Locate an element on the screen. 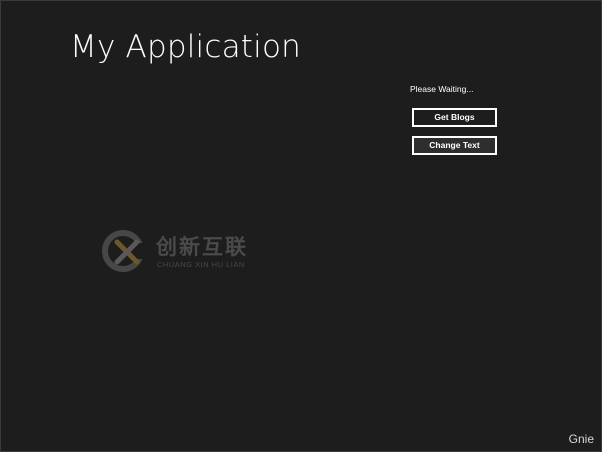 The width and height of the screenshot is (604, 454). page-title: My Application is located at coordinates (185, 47).